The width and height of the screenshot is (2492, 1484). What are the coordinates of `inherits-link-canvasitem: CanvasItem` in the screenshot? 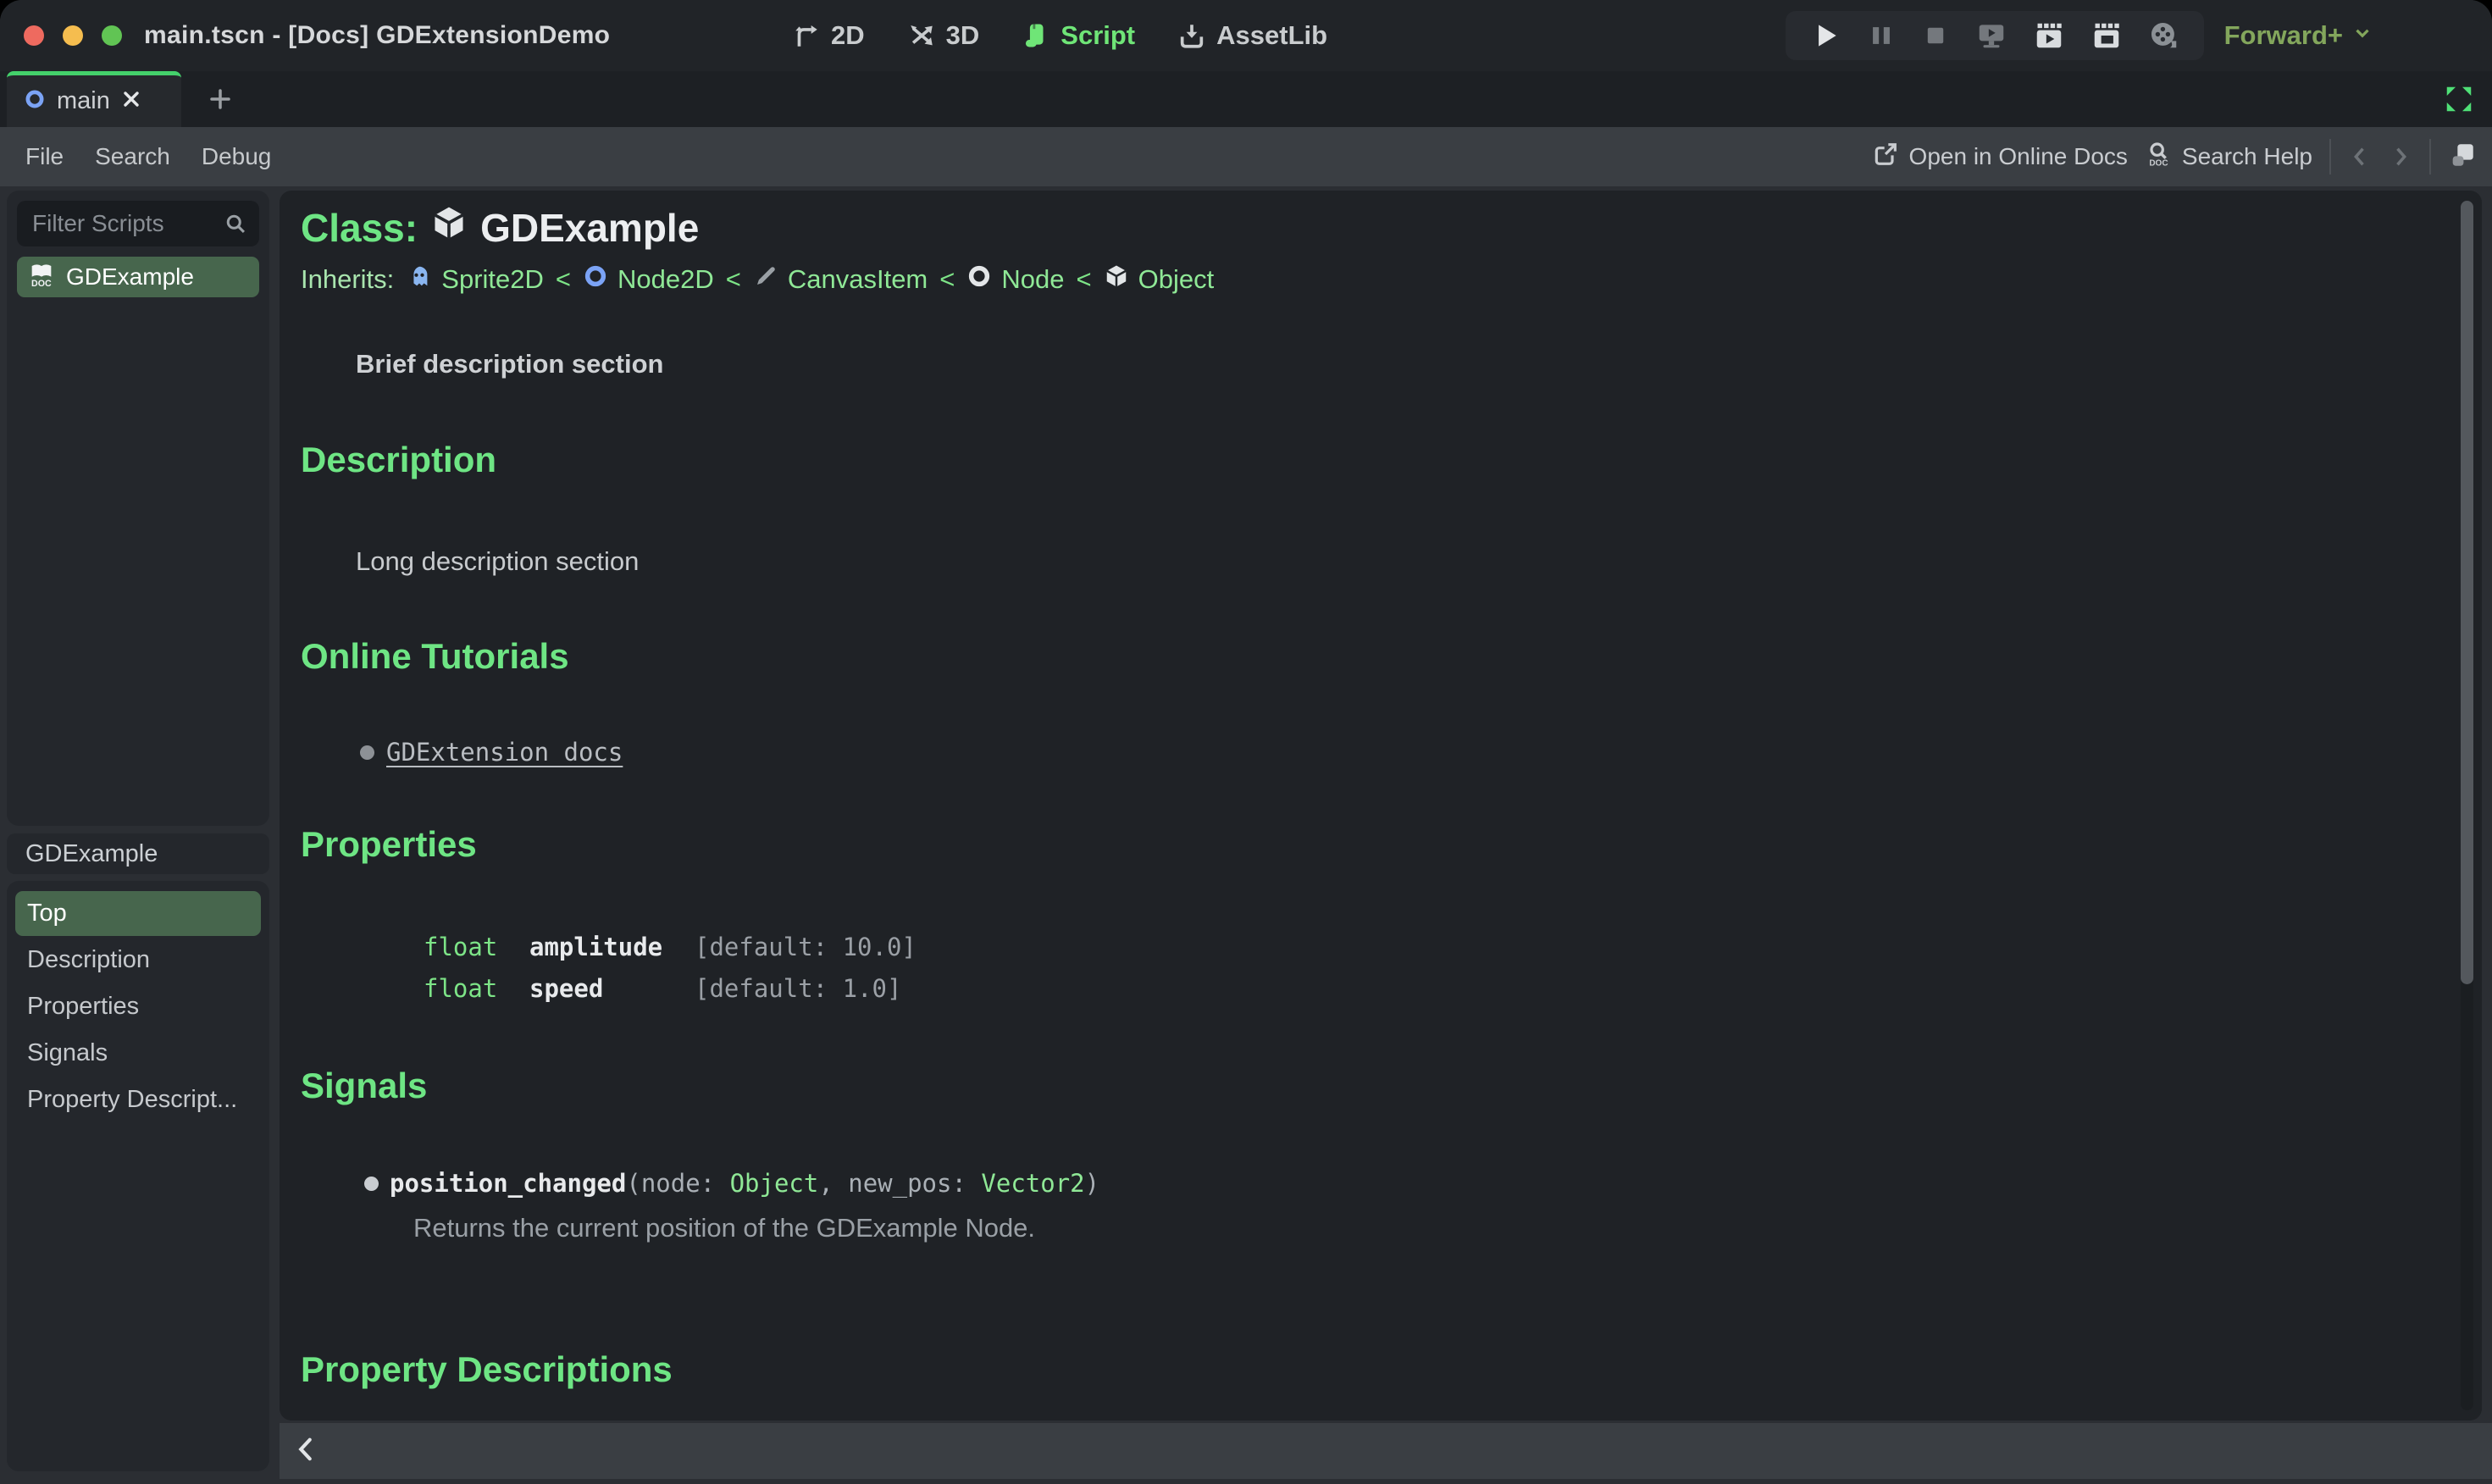 It's located at (858, 279).